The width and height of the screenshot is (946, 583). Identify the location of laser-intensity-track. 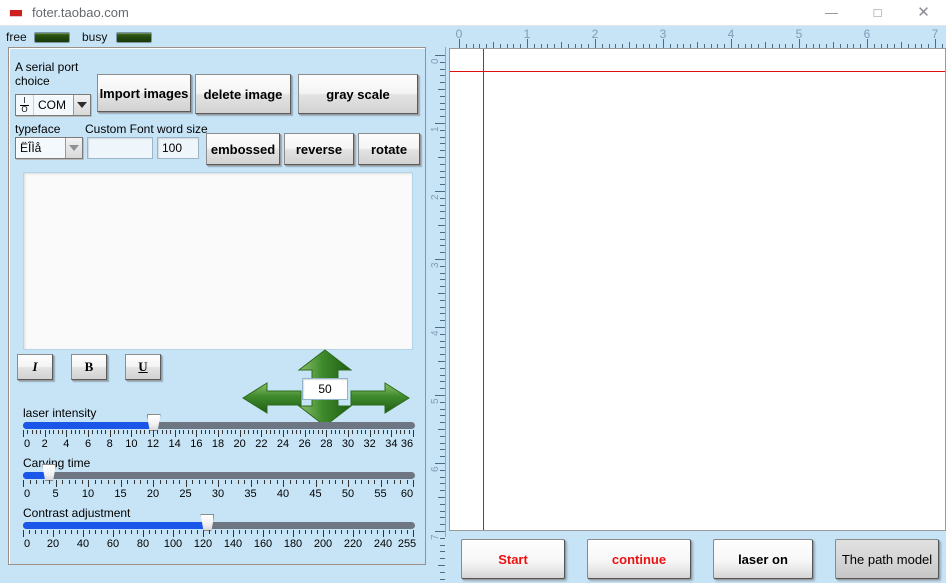
(219, 422).